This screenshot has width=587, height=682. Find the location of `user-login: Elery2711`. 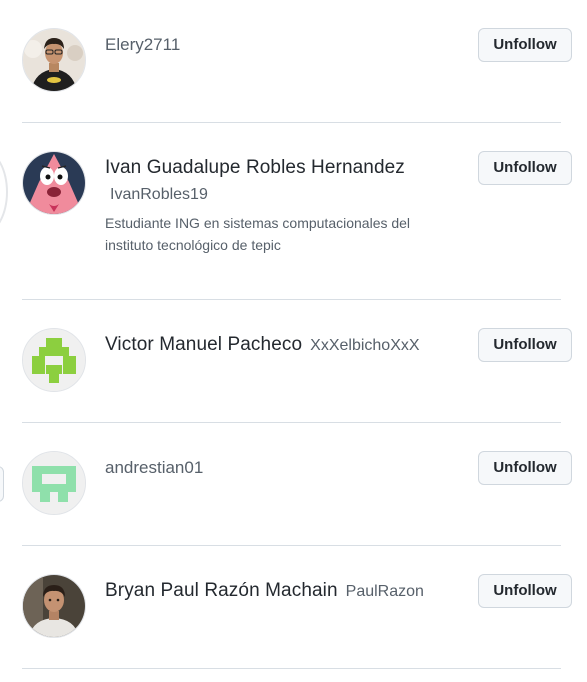

user-login: Elery2711 is located at coordinates (142, 44).